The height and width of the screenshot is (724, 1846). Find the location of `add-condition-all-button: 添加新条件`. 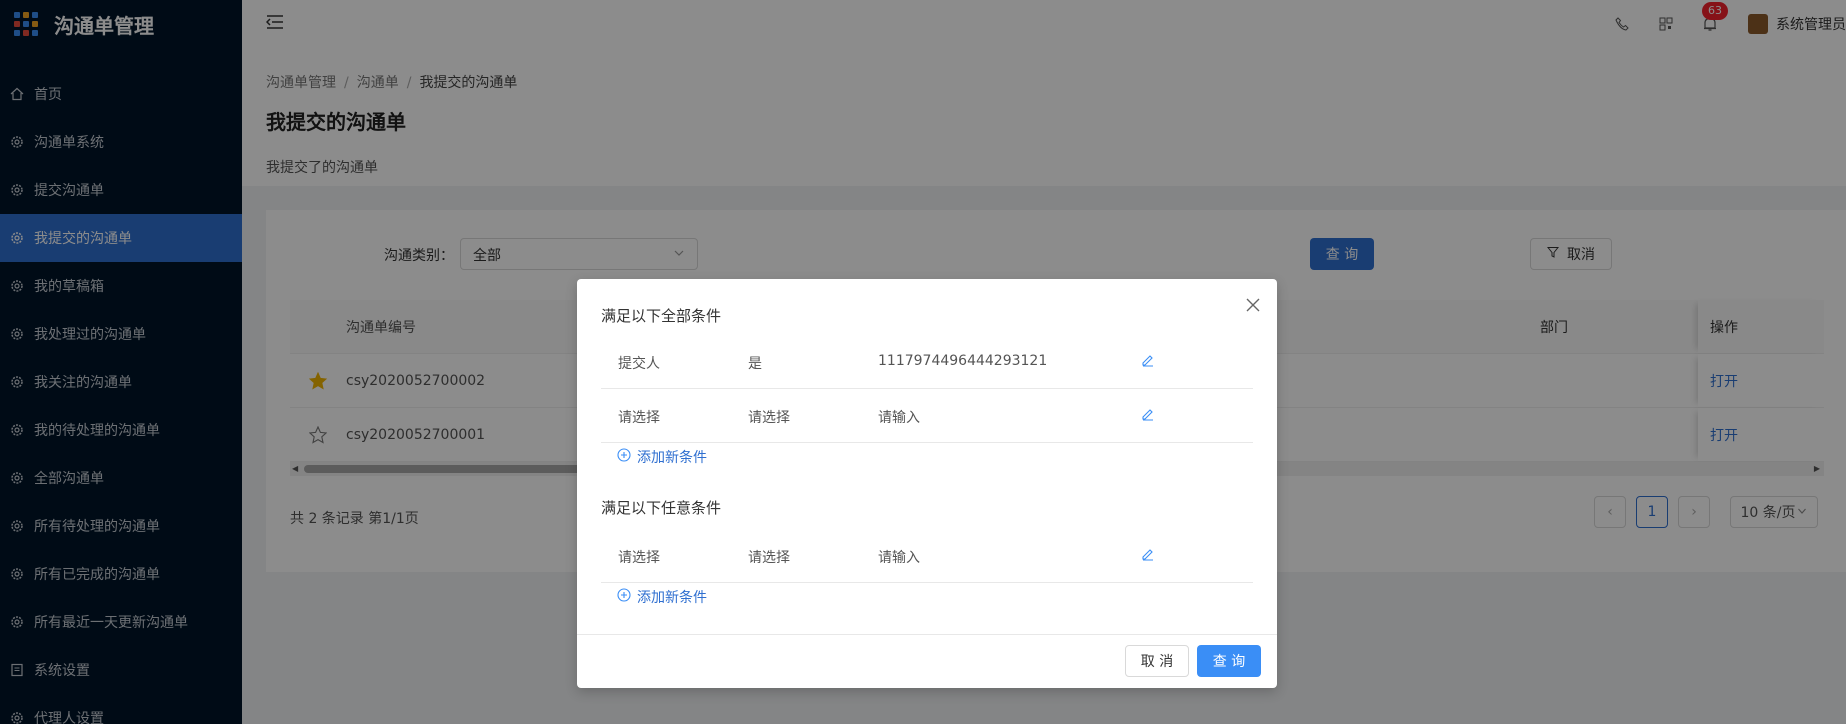

add-condition-all-button: 添加新条件 is located at coordinates (662, 457).